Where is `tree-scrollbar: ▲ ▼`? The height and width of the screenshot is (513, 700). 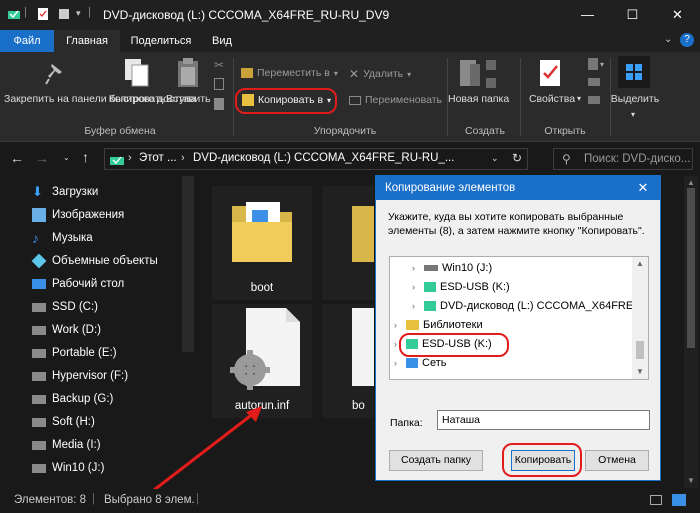 tree-scrollbar: ▲ ▼ is located at coordinates (640, 318).